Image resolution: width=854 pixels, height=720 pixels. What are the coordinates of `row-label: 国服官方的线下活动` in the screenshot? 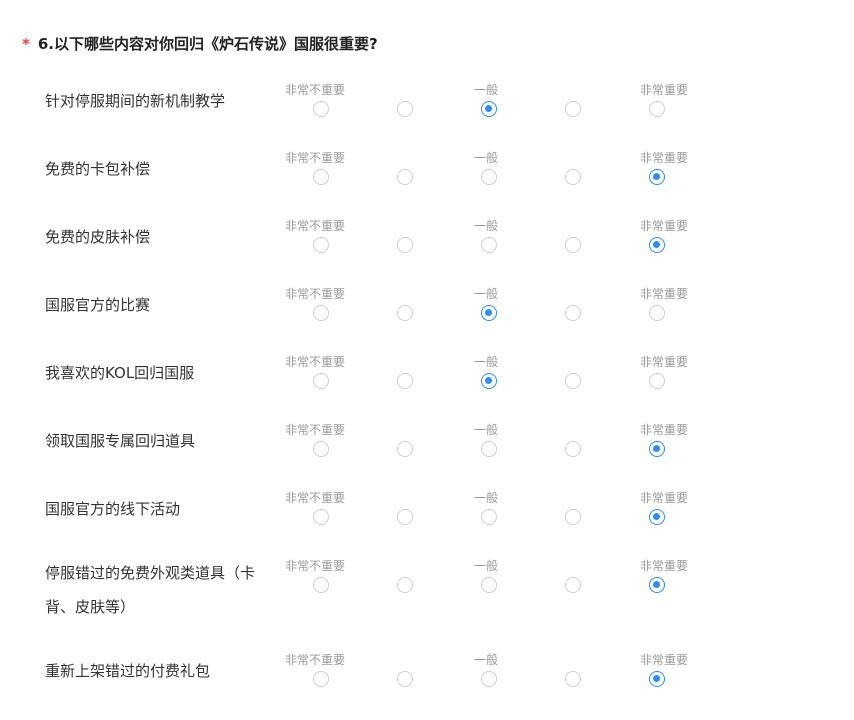 It's located at (113, 509).